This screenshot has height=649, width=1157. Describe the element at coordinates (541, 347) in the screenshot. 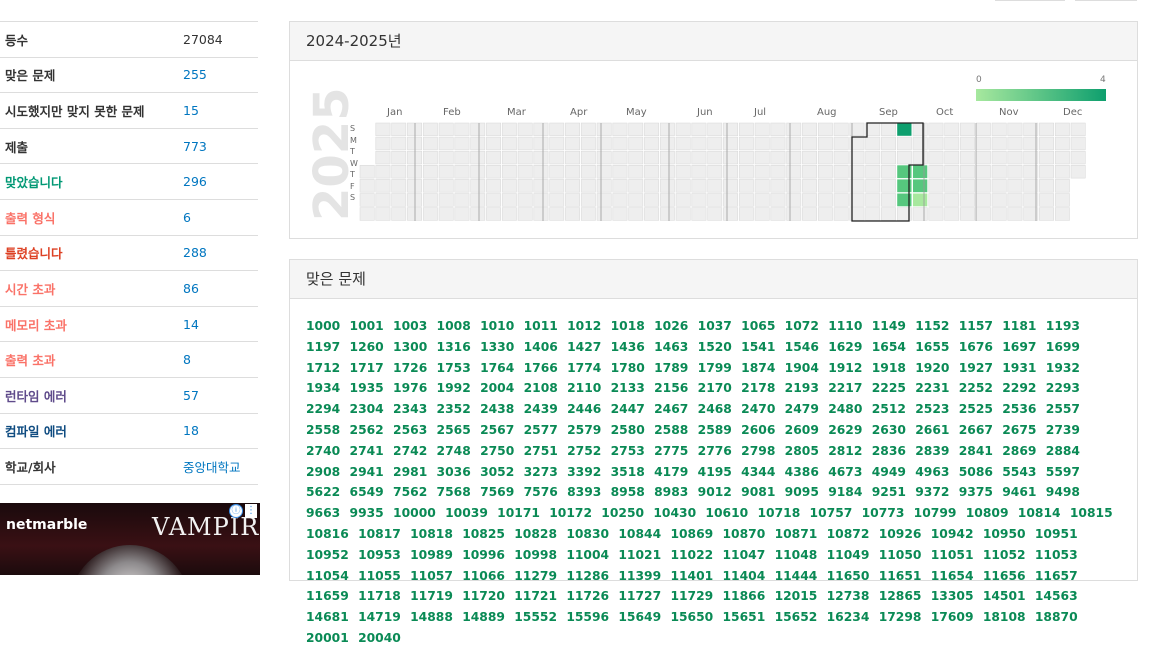

I see `problem-link: 1406` at that location.